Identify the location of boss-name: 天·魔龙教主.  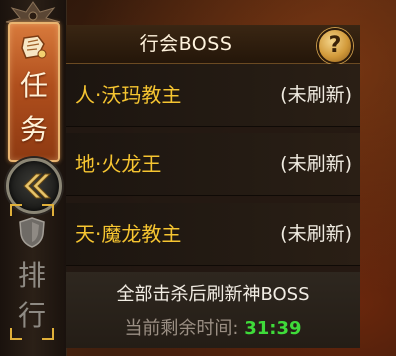
(128, 234).